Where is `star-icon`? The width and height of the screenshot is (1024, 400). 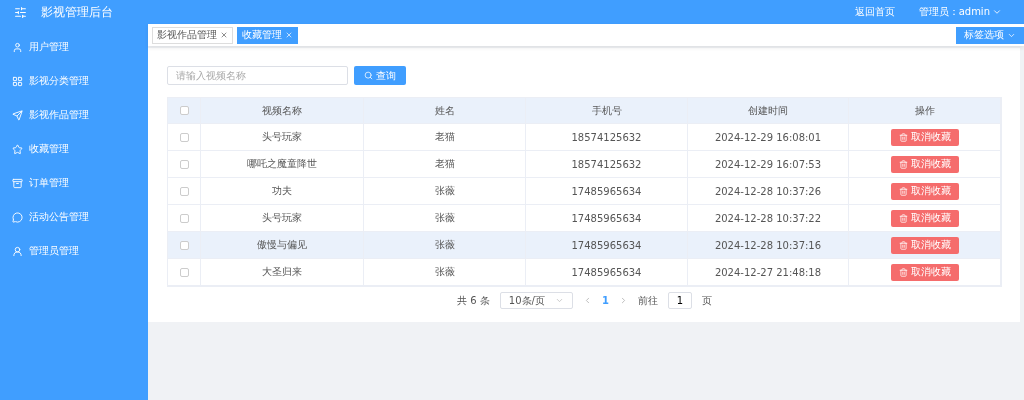 star-icon is located at coordinates (17, 149).